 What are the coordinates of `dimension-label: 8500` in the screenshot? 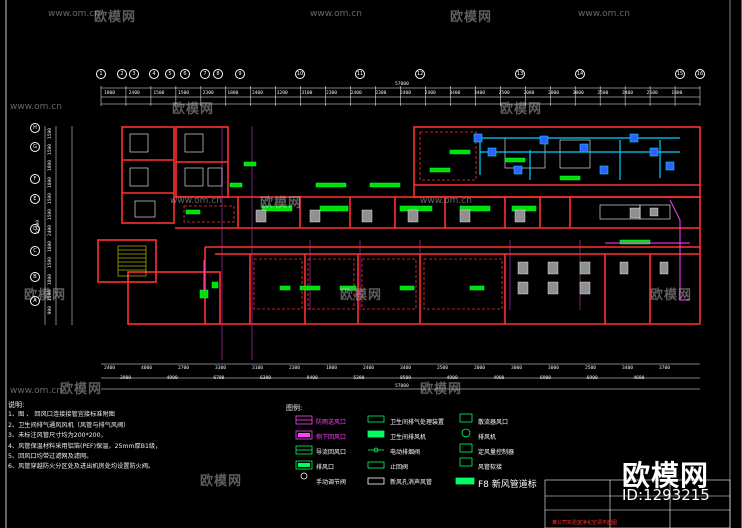 It's located at (406, 378).